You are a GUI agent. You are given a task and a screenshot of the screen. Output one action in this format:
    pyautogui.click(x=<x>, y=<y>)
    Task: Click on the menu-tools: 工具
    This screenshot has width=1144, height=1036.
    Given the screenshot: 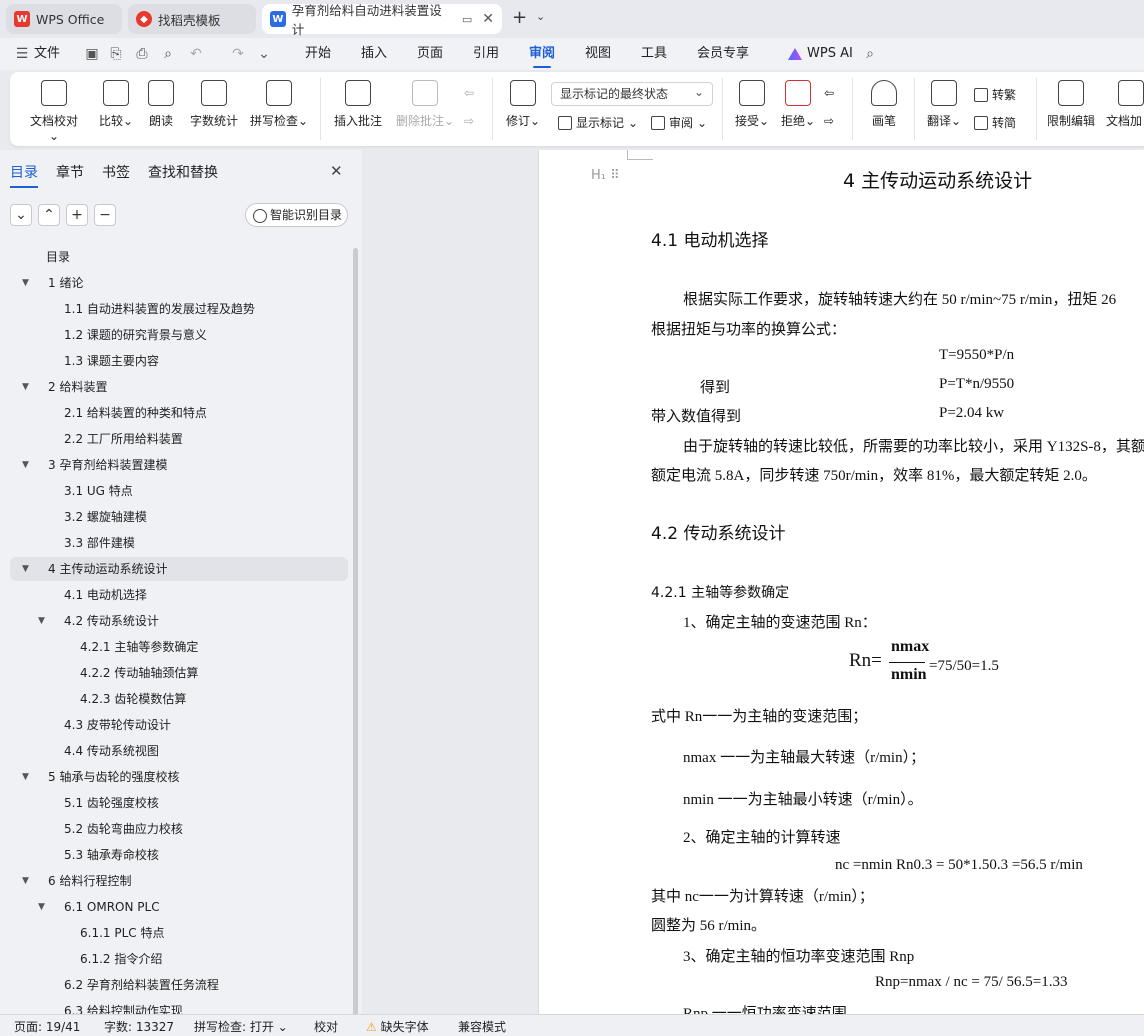 What is the action you would take?
    pyautogui.click(x=654, y=54)
    